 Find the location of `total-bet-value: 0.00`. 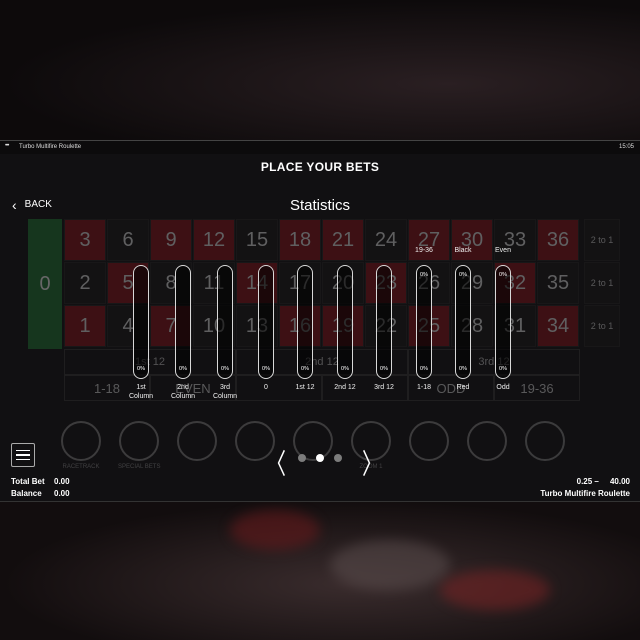

total-bet-value: 0.00 is located at coordinates (62, 481).